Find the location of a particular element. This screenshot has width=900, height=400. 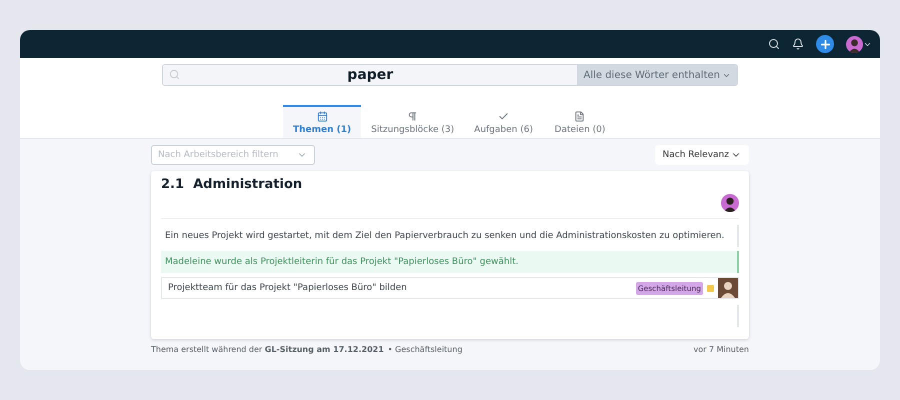

check-icon is located at coordinates (504, 116).